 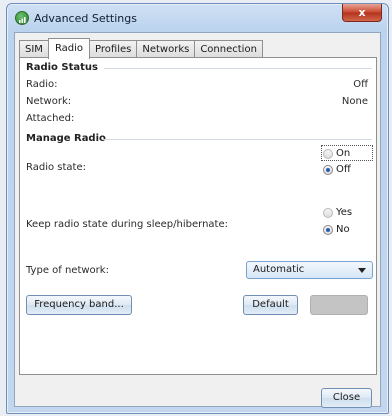 I want to click on radio-on-label: On, so click(x=343, y=153).